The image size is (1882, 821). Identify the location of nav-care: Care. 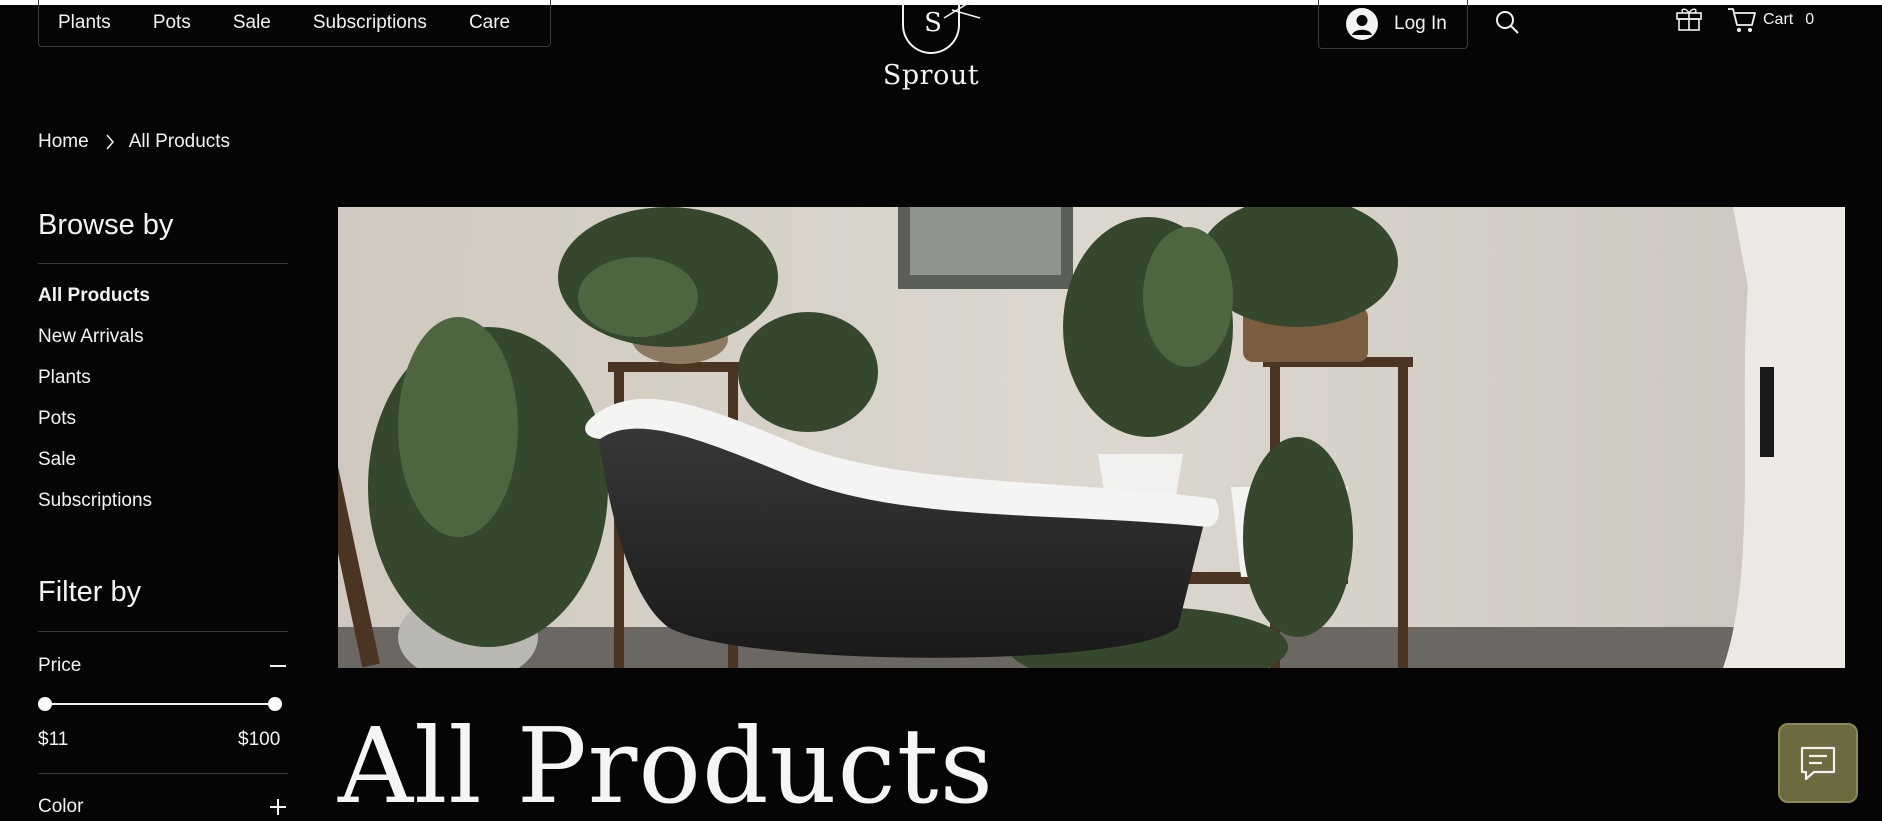
(489, 23).